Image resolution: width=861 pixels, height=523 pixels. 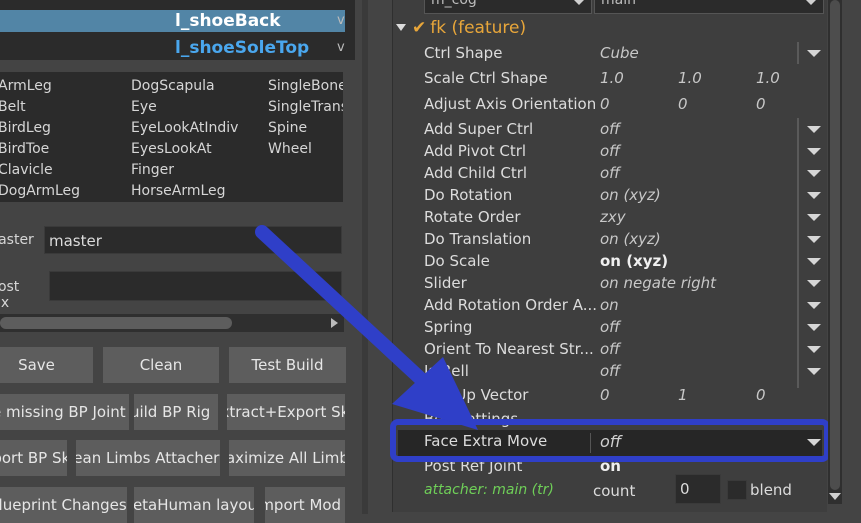 I want to click on blend-checkbox, so click(x=737, y=490).